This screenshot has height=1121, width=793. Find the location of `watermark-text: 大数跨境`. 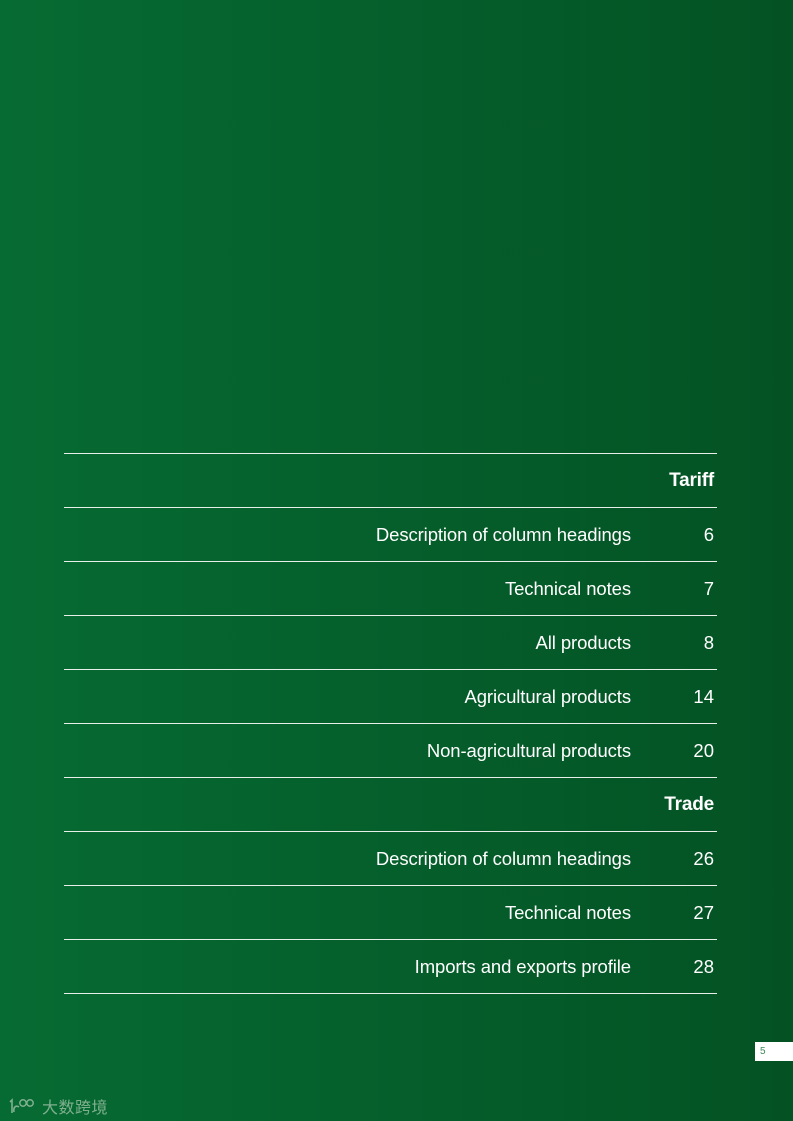

watermark-text: 大数跨境 is located at coordinates (75, 1107).